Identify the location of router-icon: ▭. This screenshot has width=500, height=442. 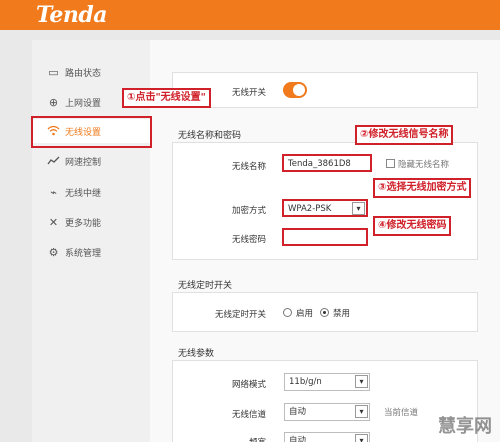
(53, 72).